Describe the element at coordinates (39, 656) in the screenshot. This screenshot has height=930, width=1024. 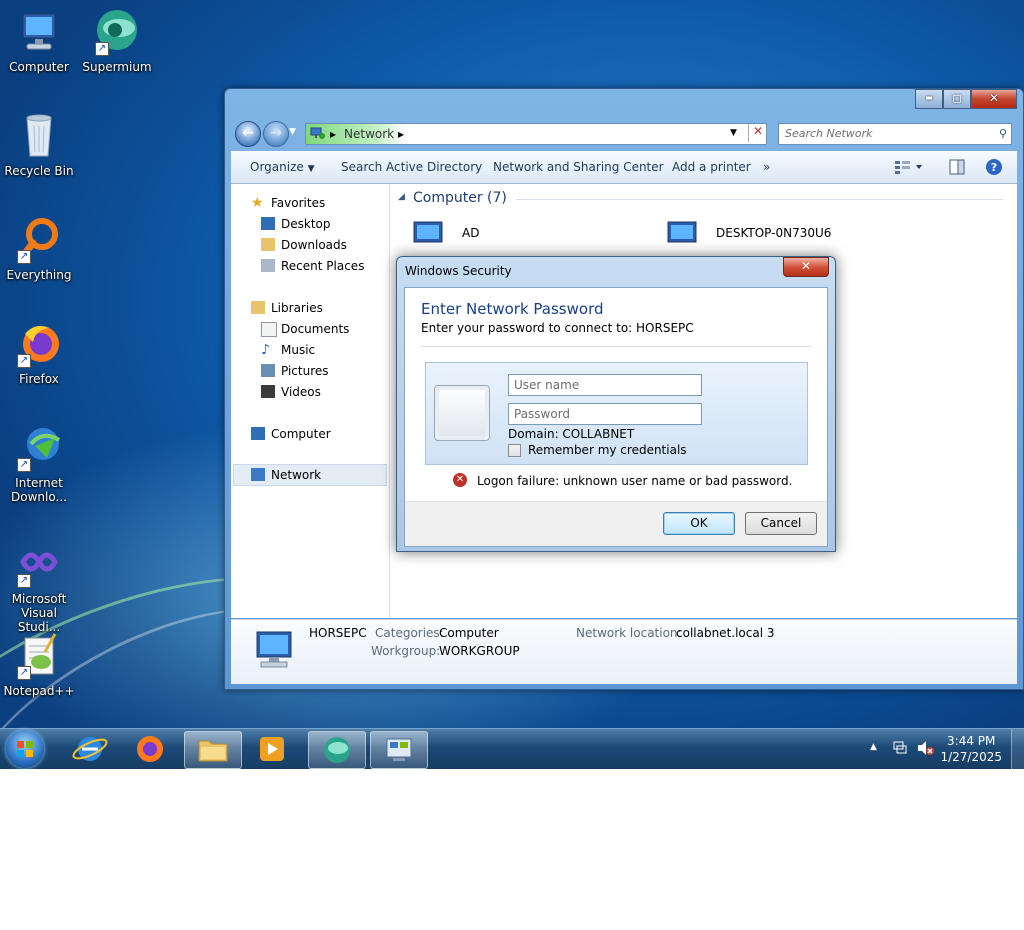
I see `notepad-plus-plus-icon: ↗` at that location.